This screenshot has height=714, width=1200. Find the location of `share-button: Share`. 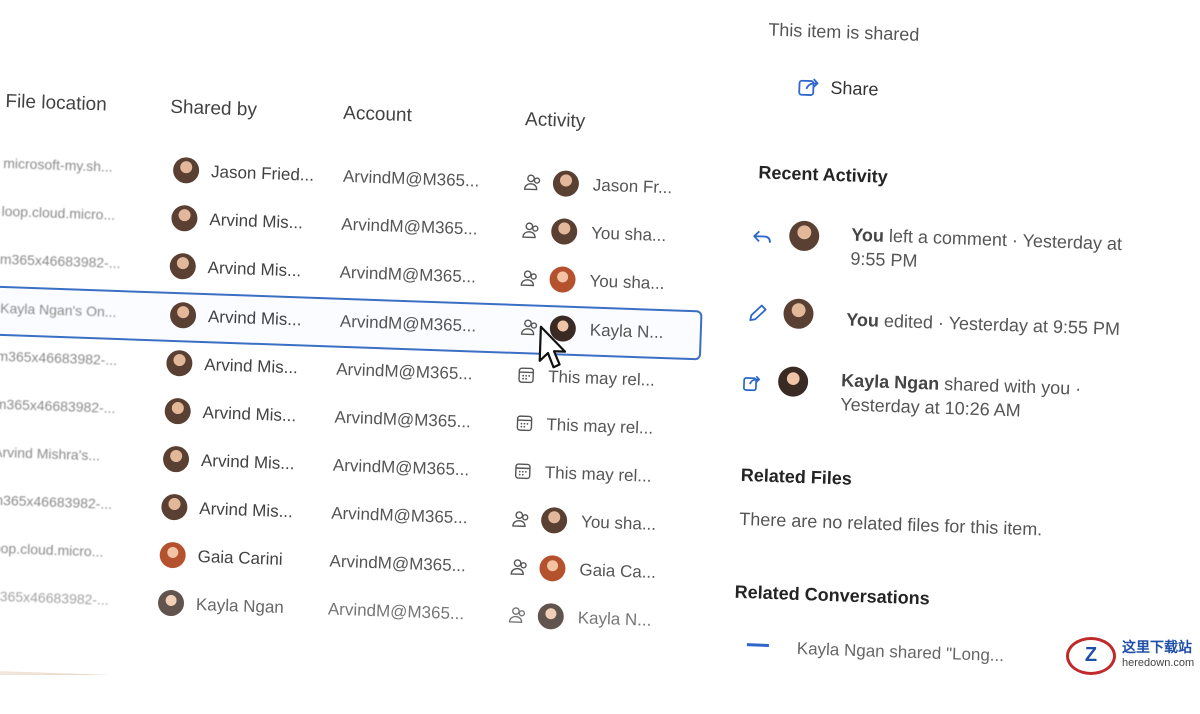

share-button: Share is located at coordinates (851, 89).